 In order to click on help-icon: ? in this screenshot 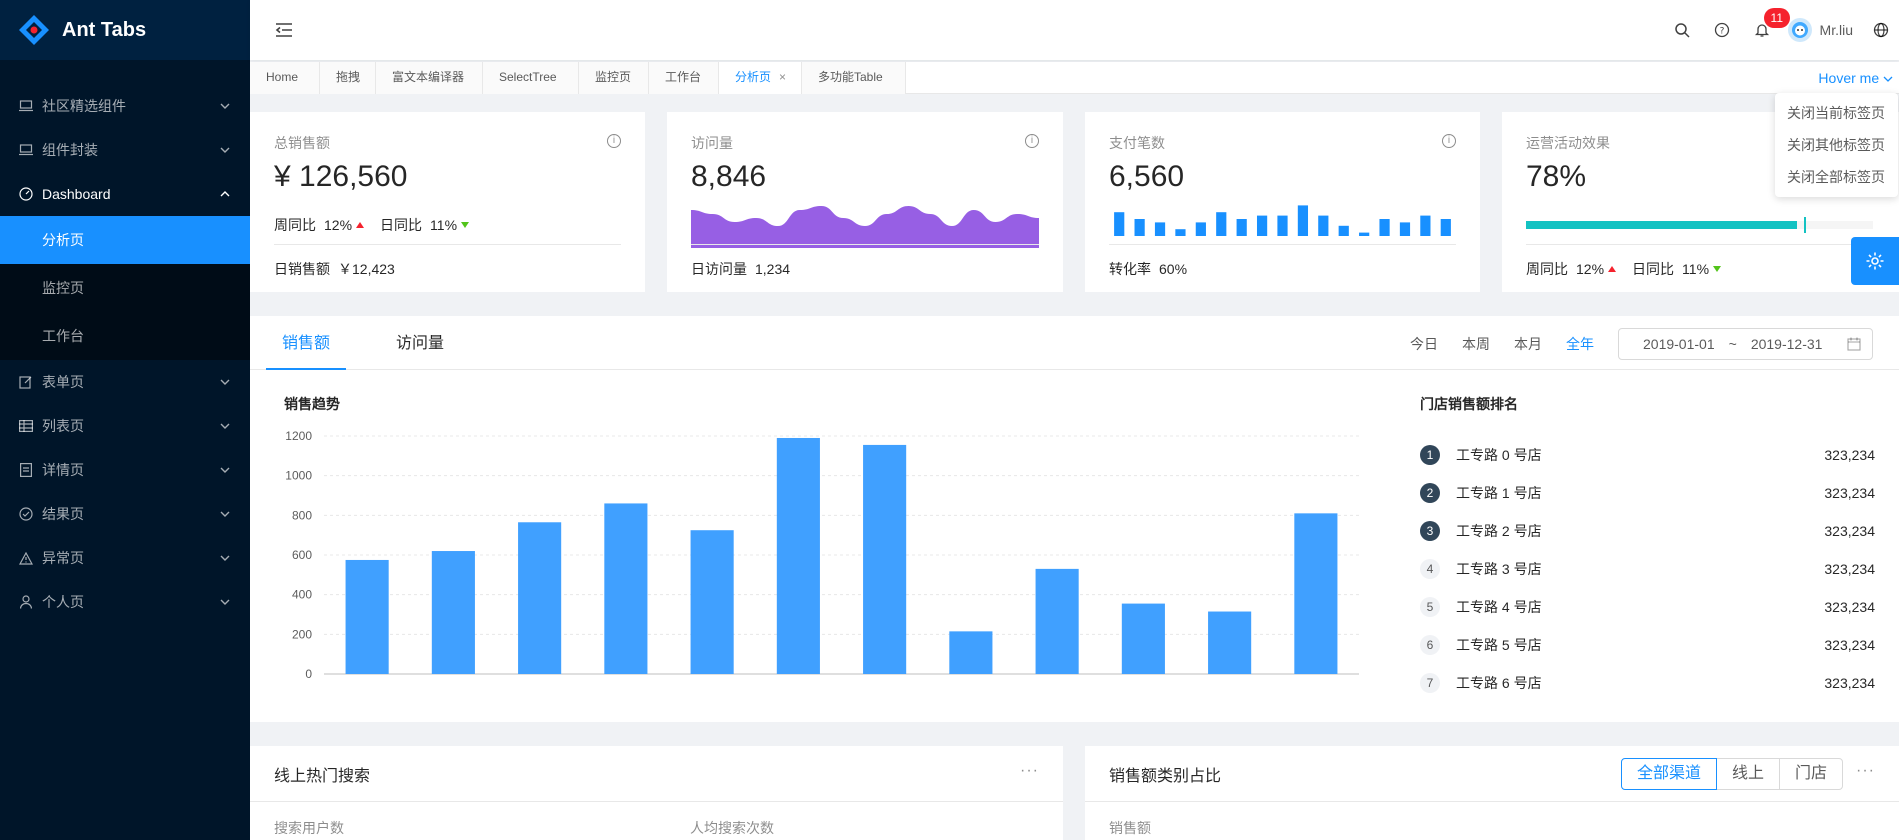, I will do `click(1722, 30)`.